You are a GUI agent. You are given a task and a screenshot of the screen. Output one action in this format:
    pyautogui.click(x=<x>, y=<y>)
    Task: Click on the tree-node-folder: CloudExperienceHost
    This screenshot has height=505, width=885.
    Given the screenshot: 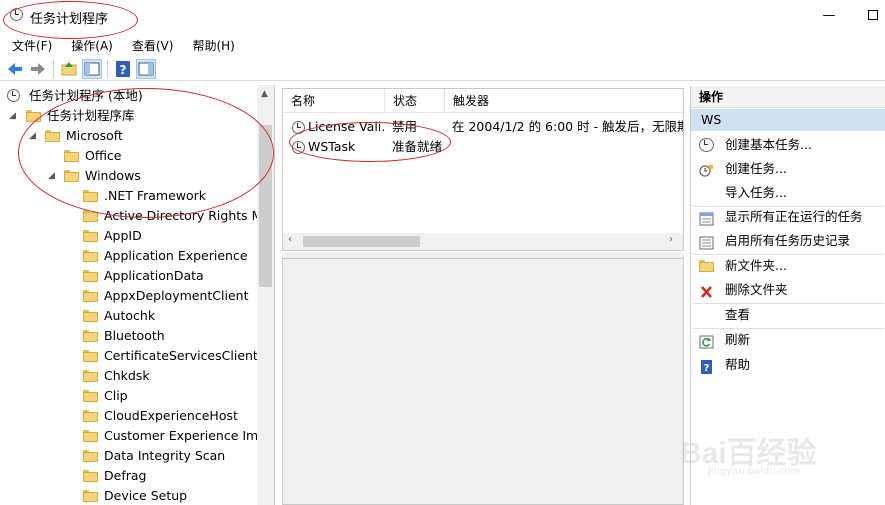 What is the action you would take?
    pyautogui.click(x=128, y=416)
    